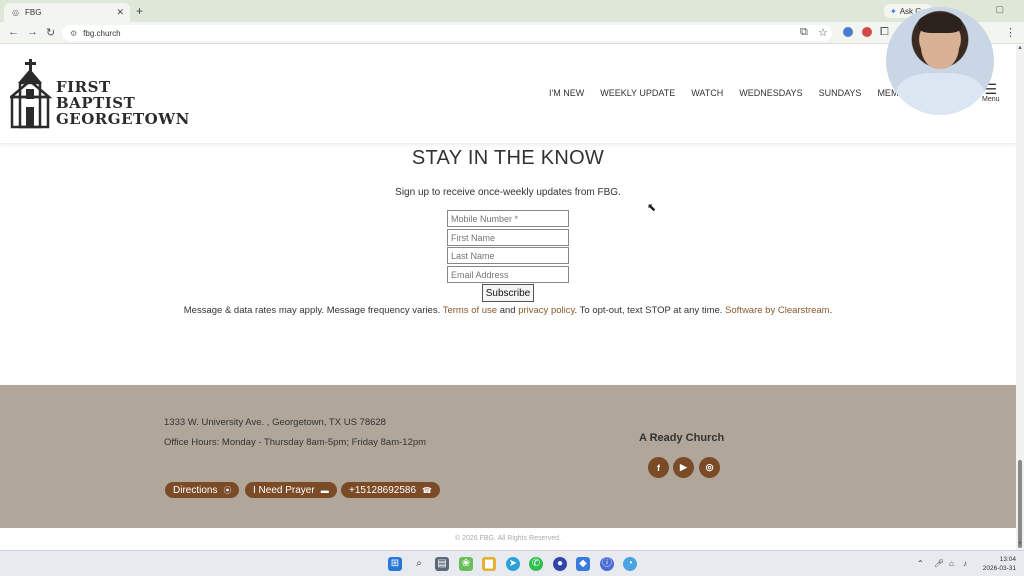 This screenshot has height=576, width=1024. What do you see at coordinates (395, 564) in the screenshot?
I see `start-icon: ⊞` at bounding box center [395, 564].